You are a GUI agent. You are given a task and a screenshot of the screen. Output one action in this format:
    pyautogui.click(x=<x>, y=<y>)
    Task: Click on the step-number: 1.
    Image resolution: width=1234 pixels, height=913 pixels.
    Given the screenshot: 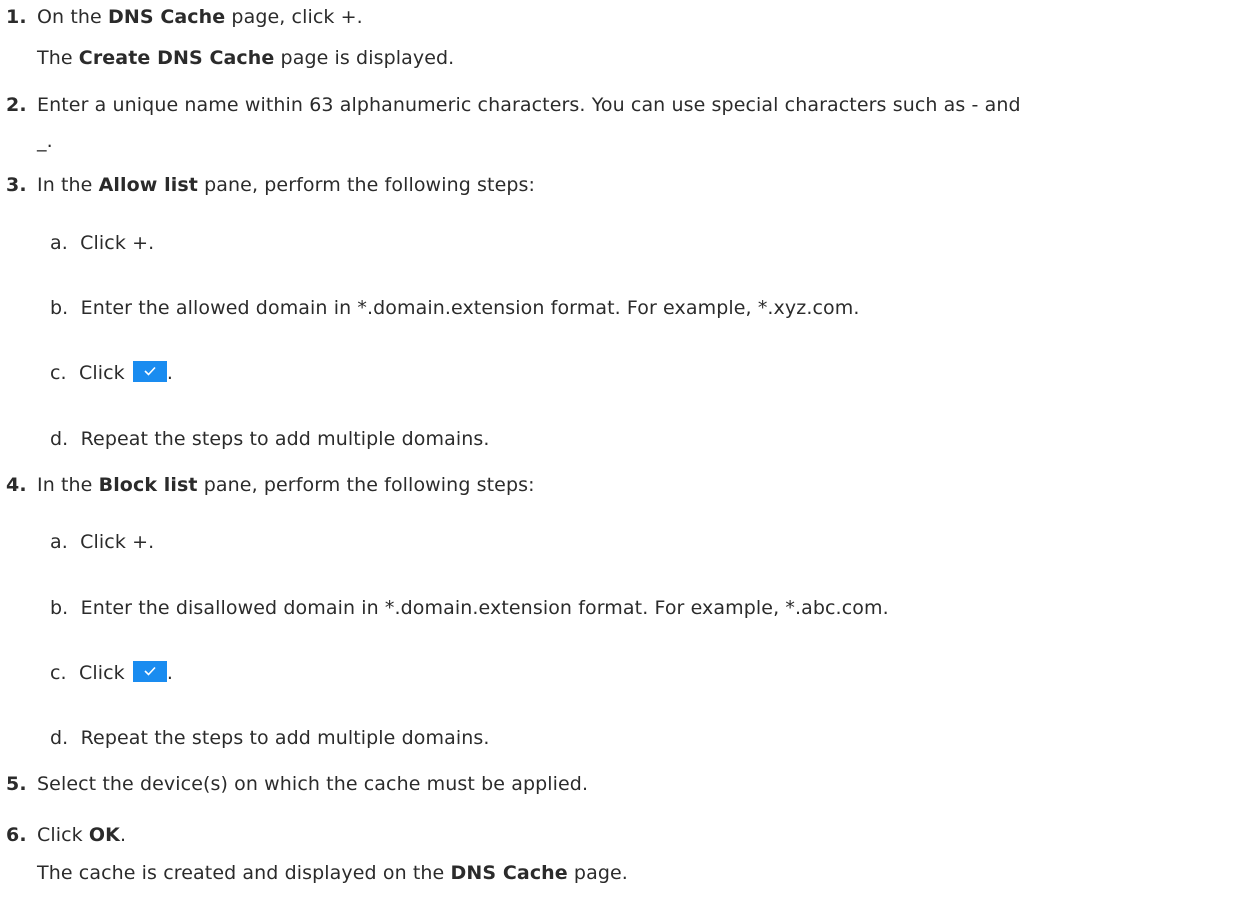 What is the action you would take?
    pyautogui.click(x=16, y=17)
    